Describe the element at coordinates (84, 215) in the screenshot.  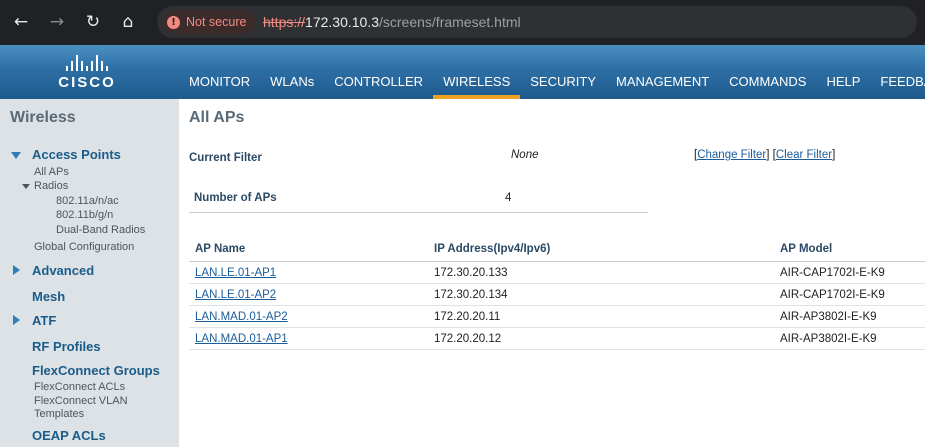
I see `menu-radio-80211b: 802.11b/g/n` at that location.